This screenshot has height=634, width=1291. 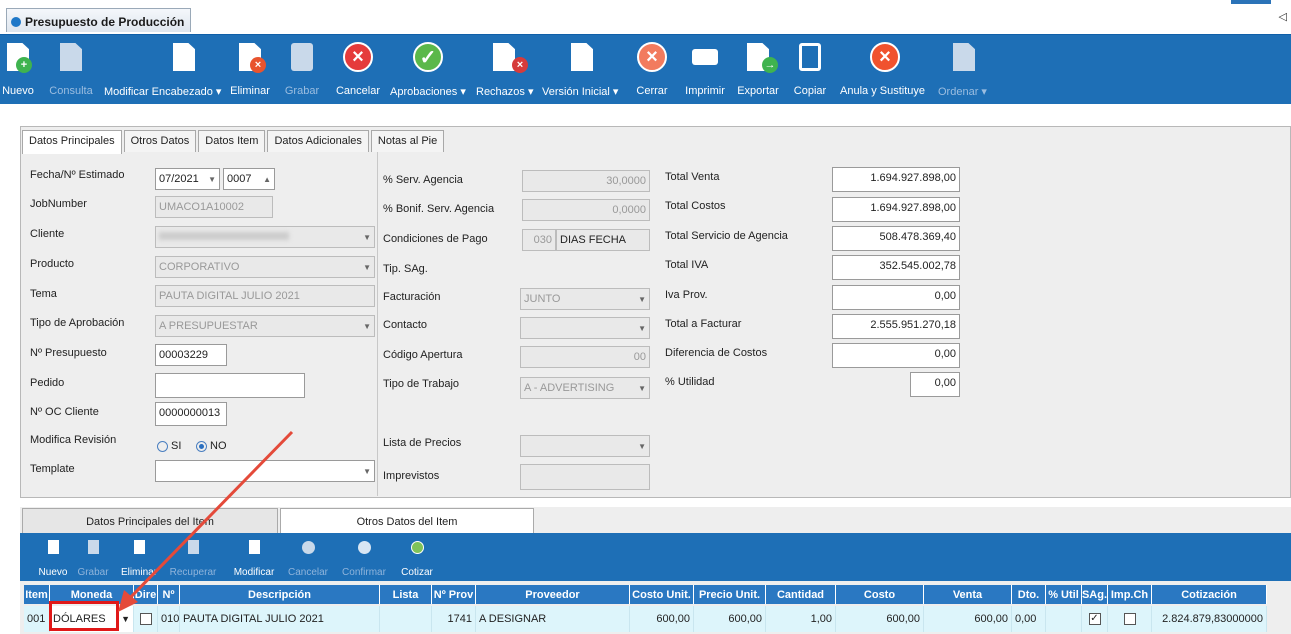 I want to click on arrow-line, so click(x=208, y=518).